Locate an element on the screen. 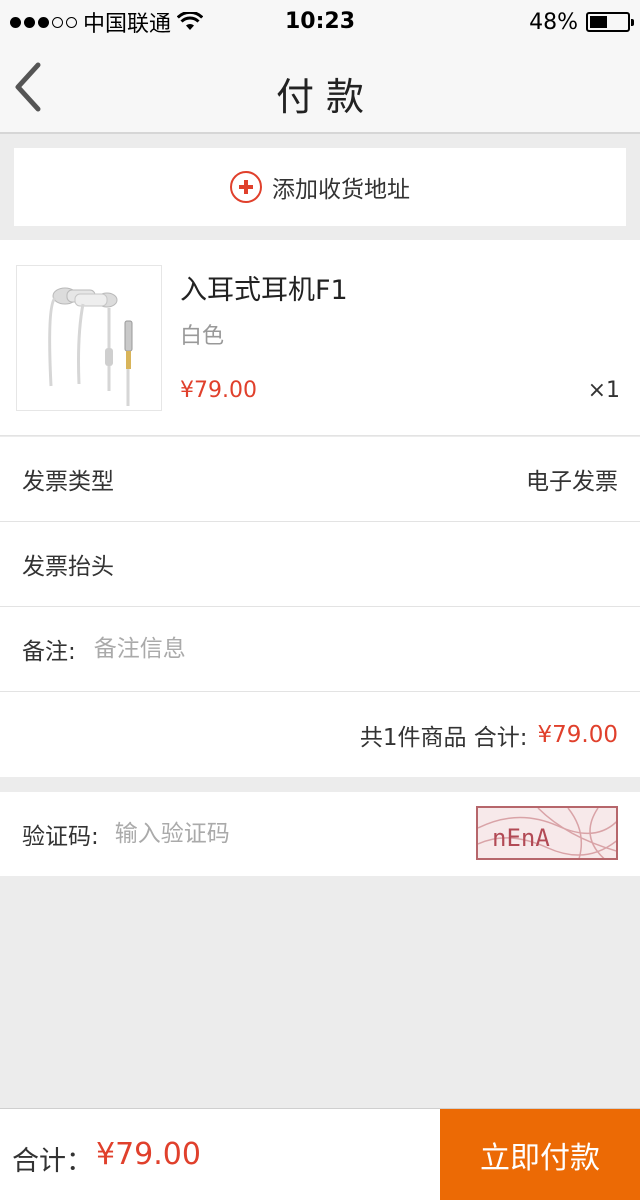 The image size is (640, 1200). product-color: 白色 is located at coordinates (202, 336).